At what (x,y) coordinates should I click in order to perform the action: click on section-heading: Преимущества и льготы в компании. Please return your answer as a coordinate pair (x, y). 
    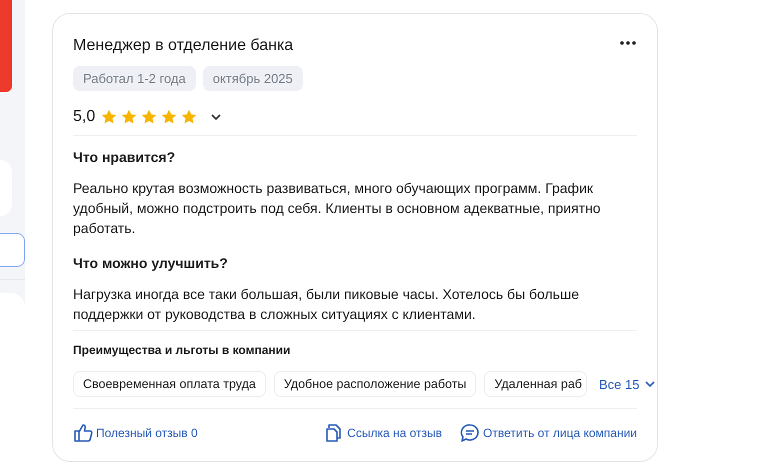
    Looking at the image, I should click on (182, 350).